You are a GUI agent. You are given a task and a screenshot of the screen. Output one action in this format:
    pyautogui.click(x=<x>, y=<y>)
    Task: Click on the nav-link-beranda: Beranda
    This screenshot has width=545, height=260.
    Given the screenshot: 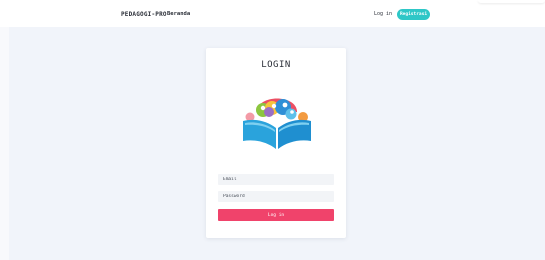 What is the action you would take?
    pyautogui.click(x=178, y=14)
    